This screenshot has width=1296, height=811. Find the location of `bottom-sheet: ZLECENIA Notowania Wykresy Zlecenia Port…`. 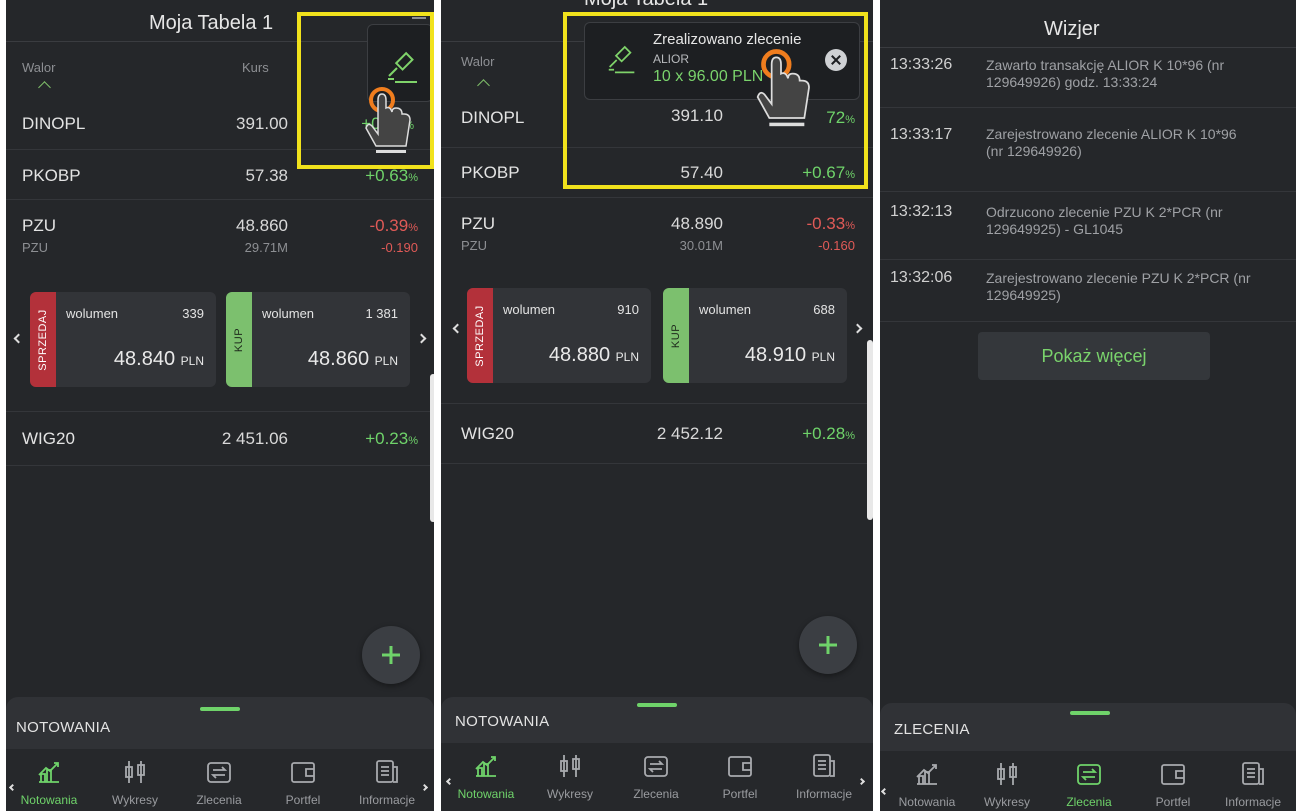

bottom-sheet: ZLECENIA Notowania Wykresy Zlecenia Port… is located at coordinates (1088, 757).